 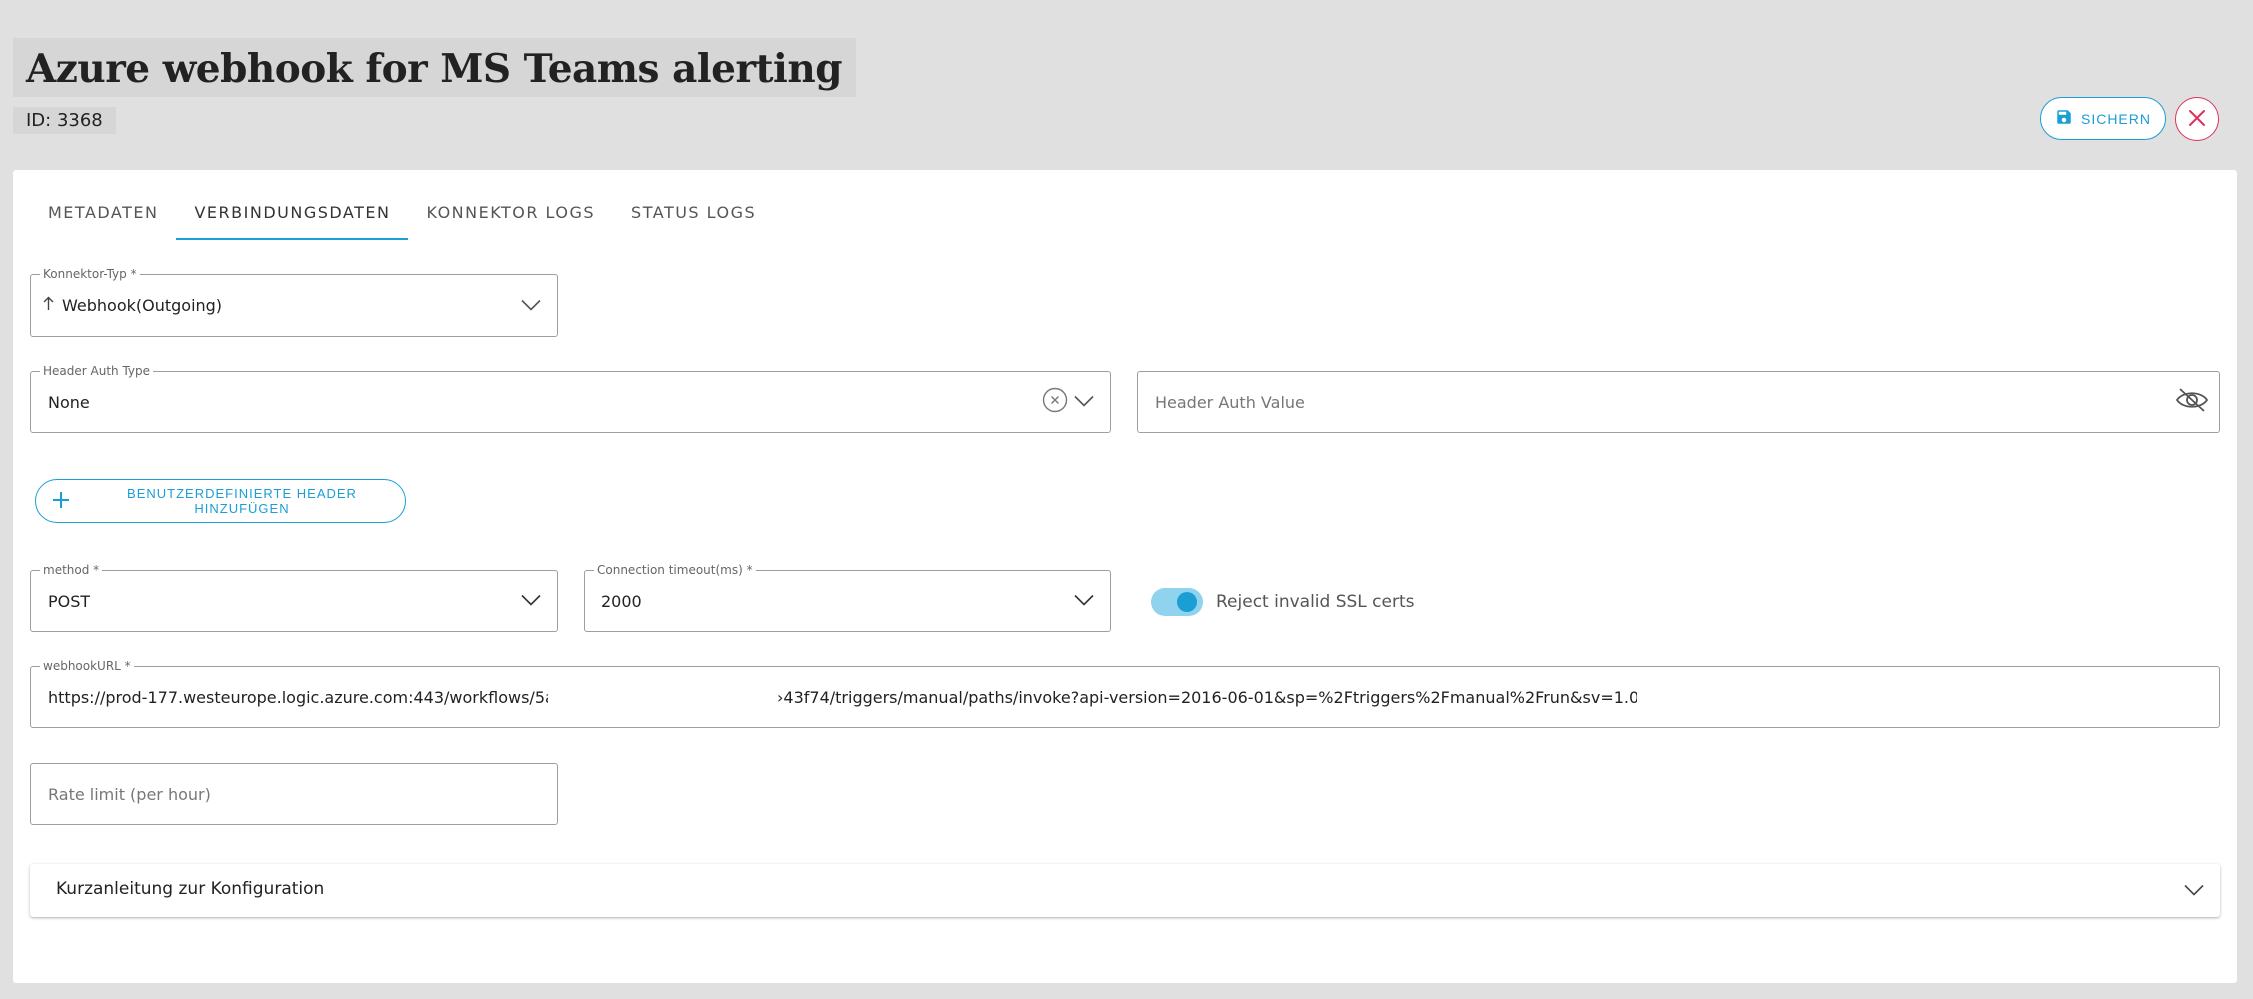 What do you see at coordinates (621, 601) in the screenshot?
I see `connection-timeout-value: 2000` at bounding box center [621, 601].